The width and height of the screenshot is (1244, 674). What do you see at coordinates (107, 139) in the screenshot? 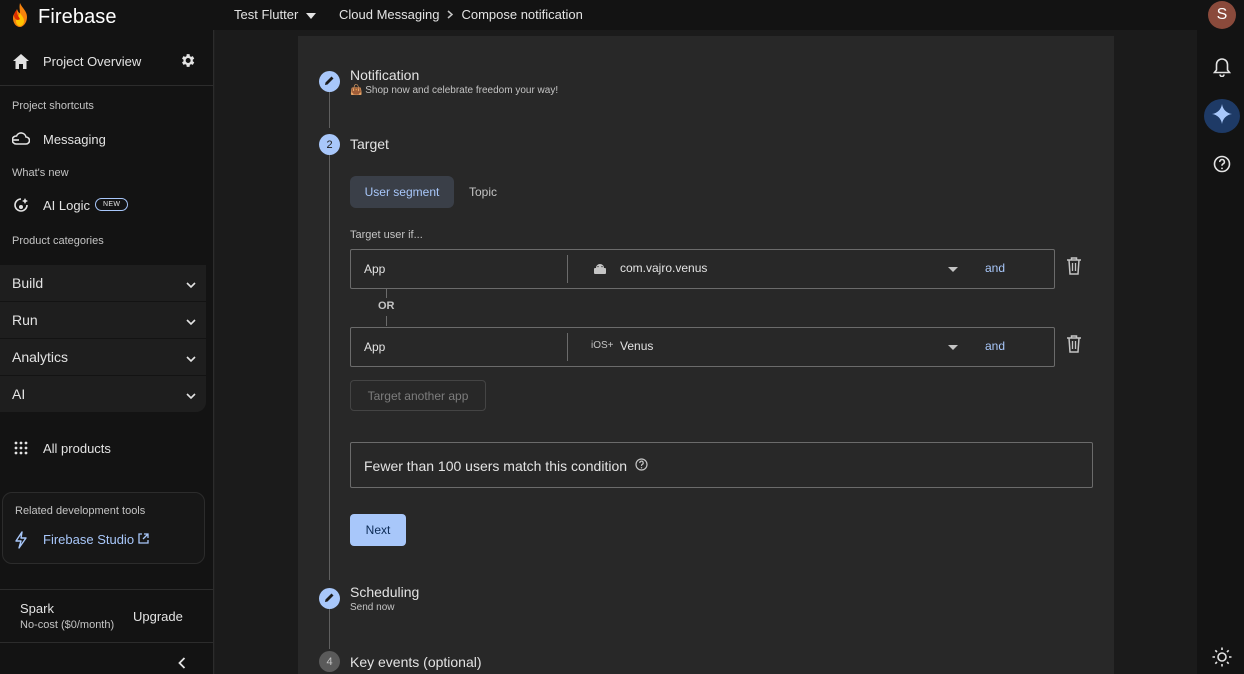
I see `sidebar-item-messaging: Messaging` at bounding box center [107, 139].